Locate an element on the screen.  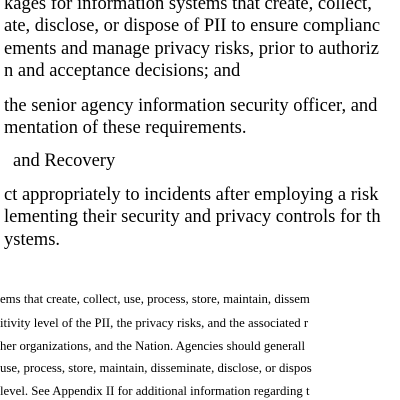
body-line-6: mentation of these requirements. is located at coordinates (125, 128).